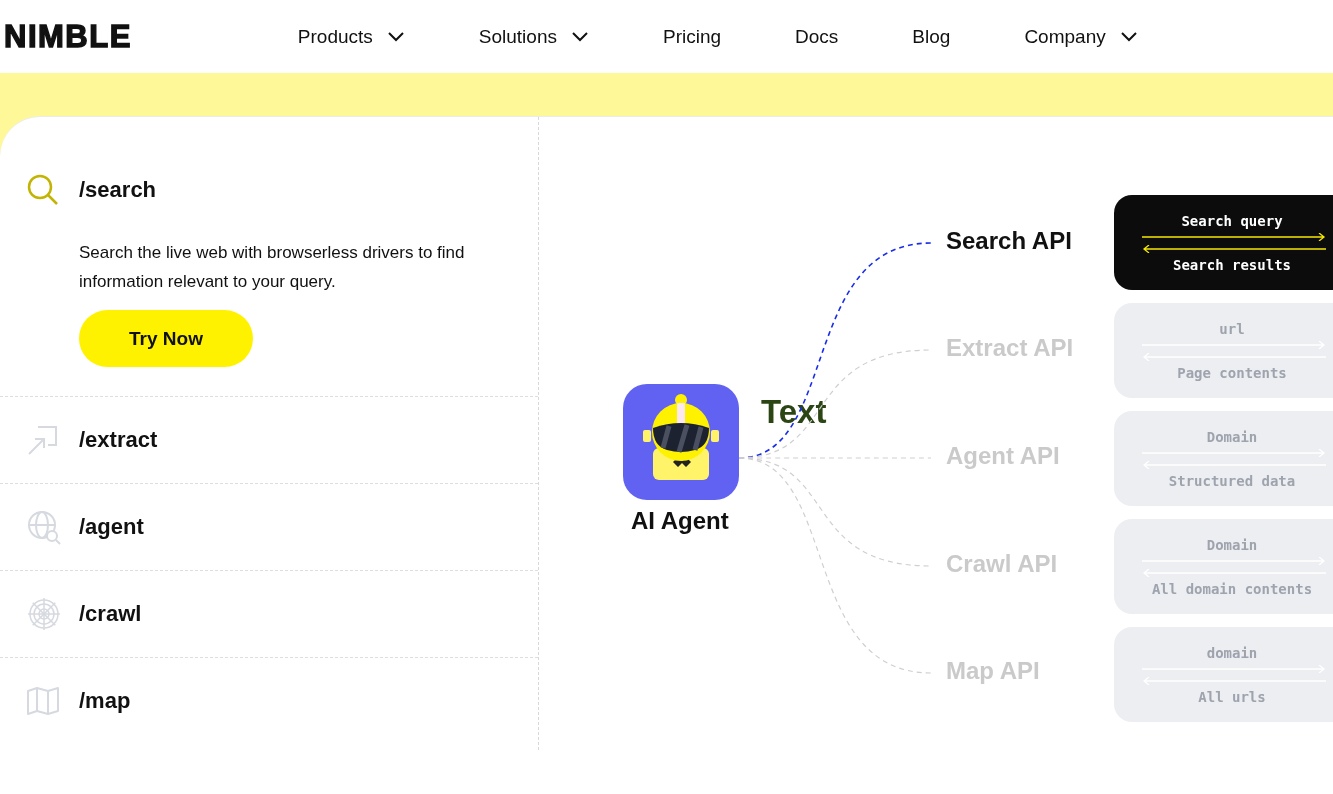  What do you see at coordinates (1232, 328) in the screenshot?
I see `request-label: url` at bounding box center [1232, 328].